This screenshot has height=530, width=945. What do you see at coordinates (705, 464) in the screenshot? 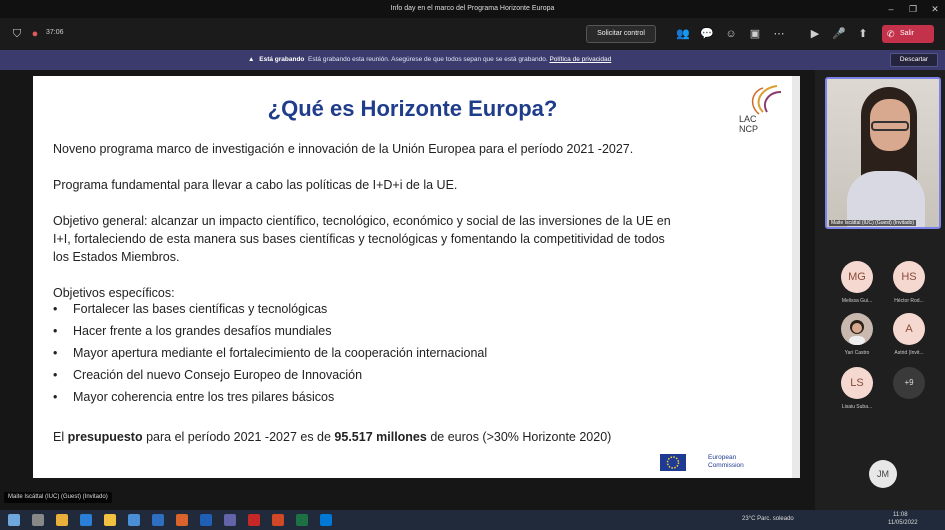
I see `european-commission-logo: European Commission` at bounding box center [705, 464].